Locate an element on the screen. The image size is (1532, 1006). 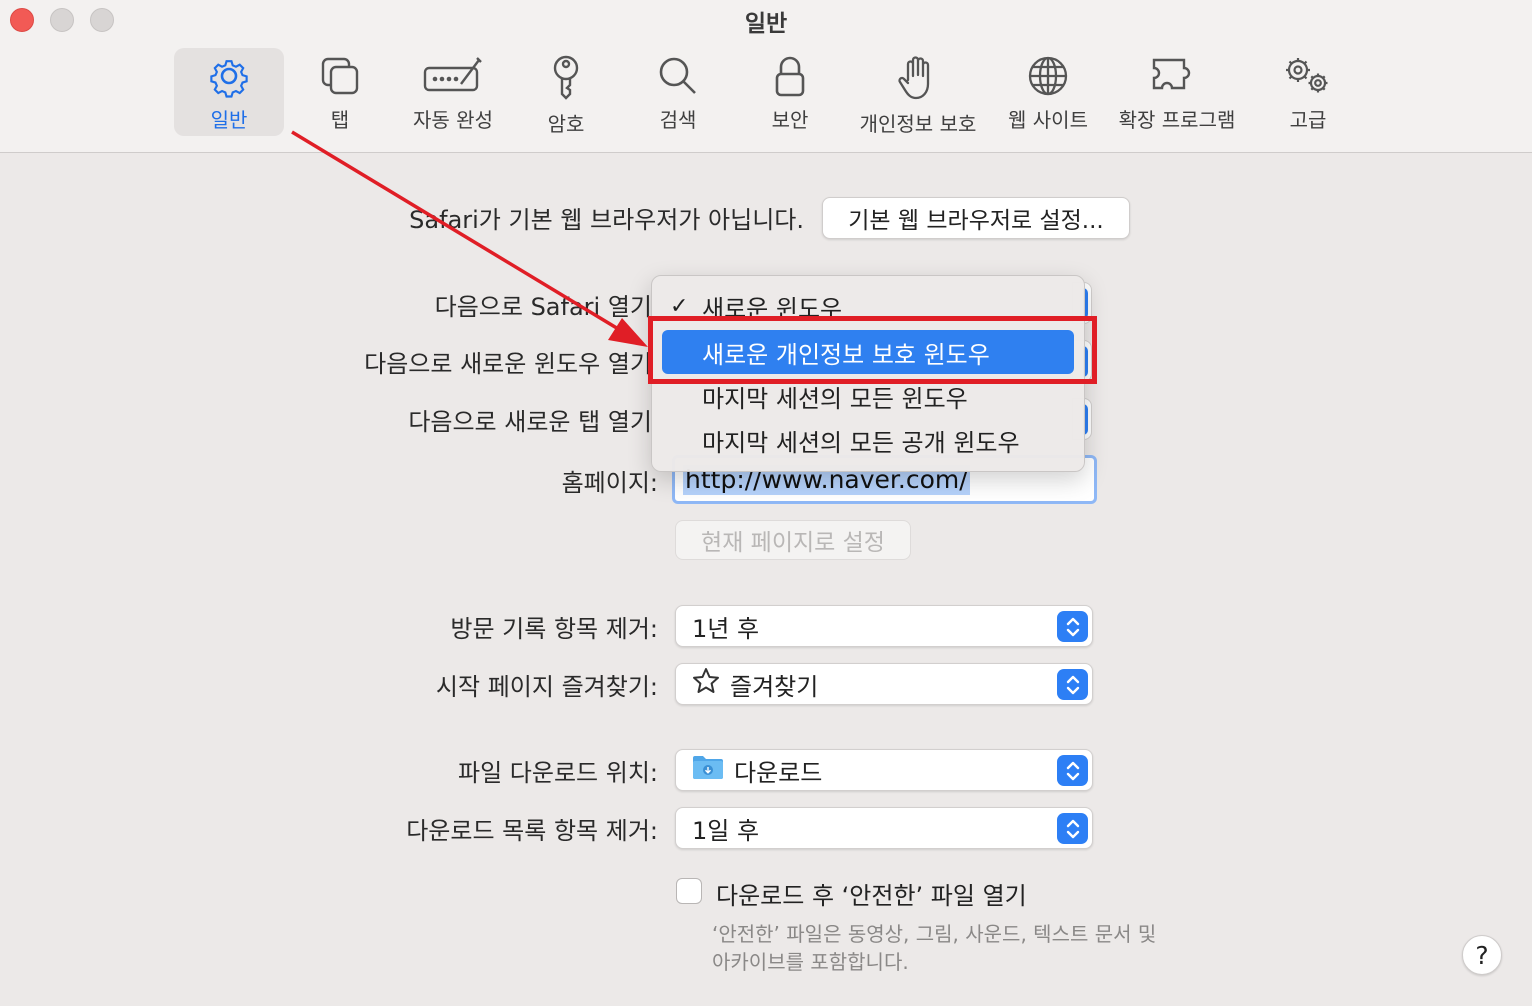
tab-label: 일반 is located at coordinates (229, 120).